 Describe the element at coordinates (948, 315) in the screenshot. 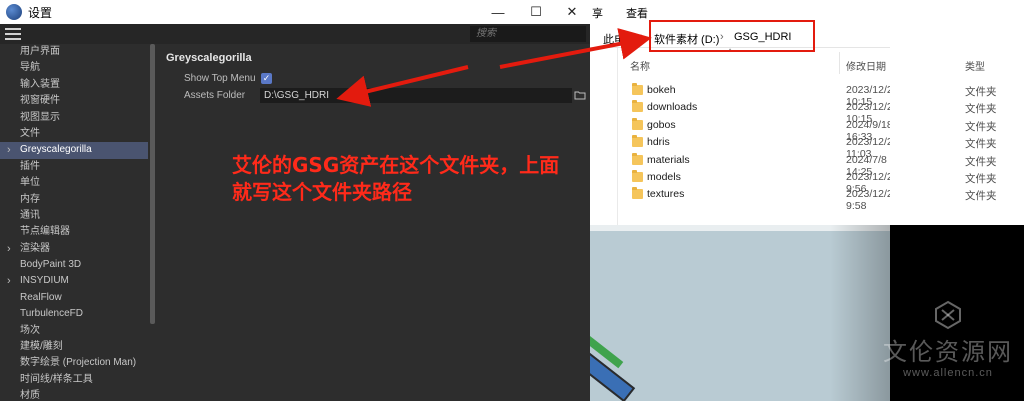

I see `watermark-logo-icon` at that location.